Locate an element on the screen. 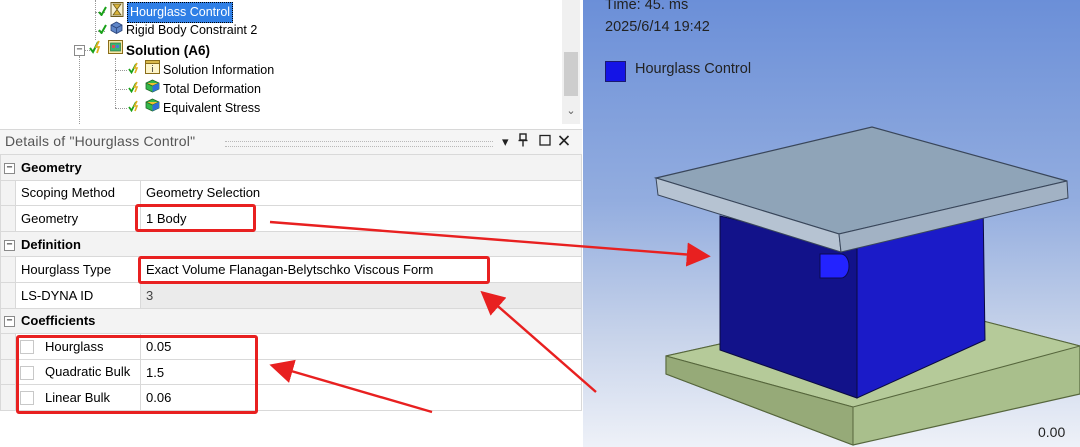 Image resolution: width=1080 pixels, height=447 pixels. highlight-geometry-value is located at coordinates (195, 218).